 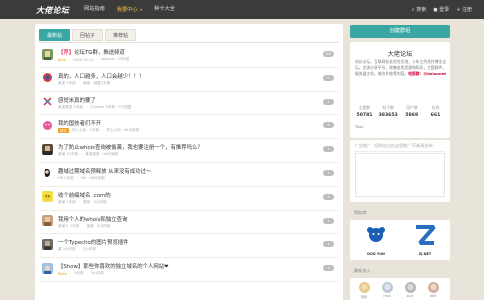 I want to click on sponsor-dogyun: DOG YUN, so click(x=376, y=239).